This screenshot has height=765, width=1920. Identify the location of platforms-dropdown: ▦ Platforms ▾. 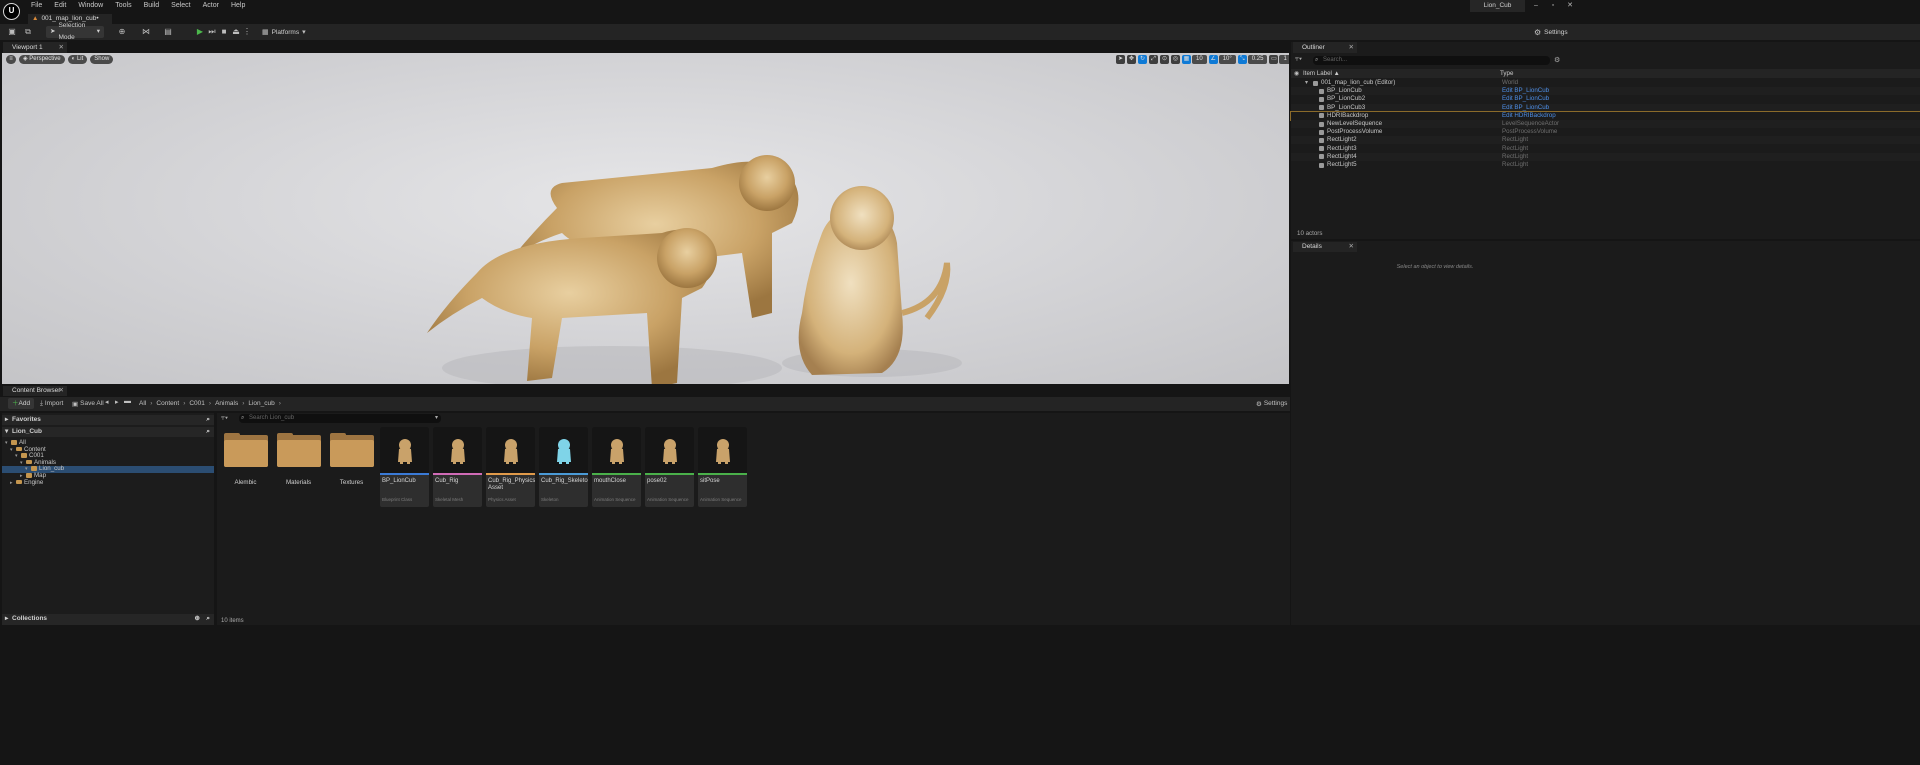
(284, 32).